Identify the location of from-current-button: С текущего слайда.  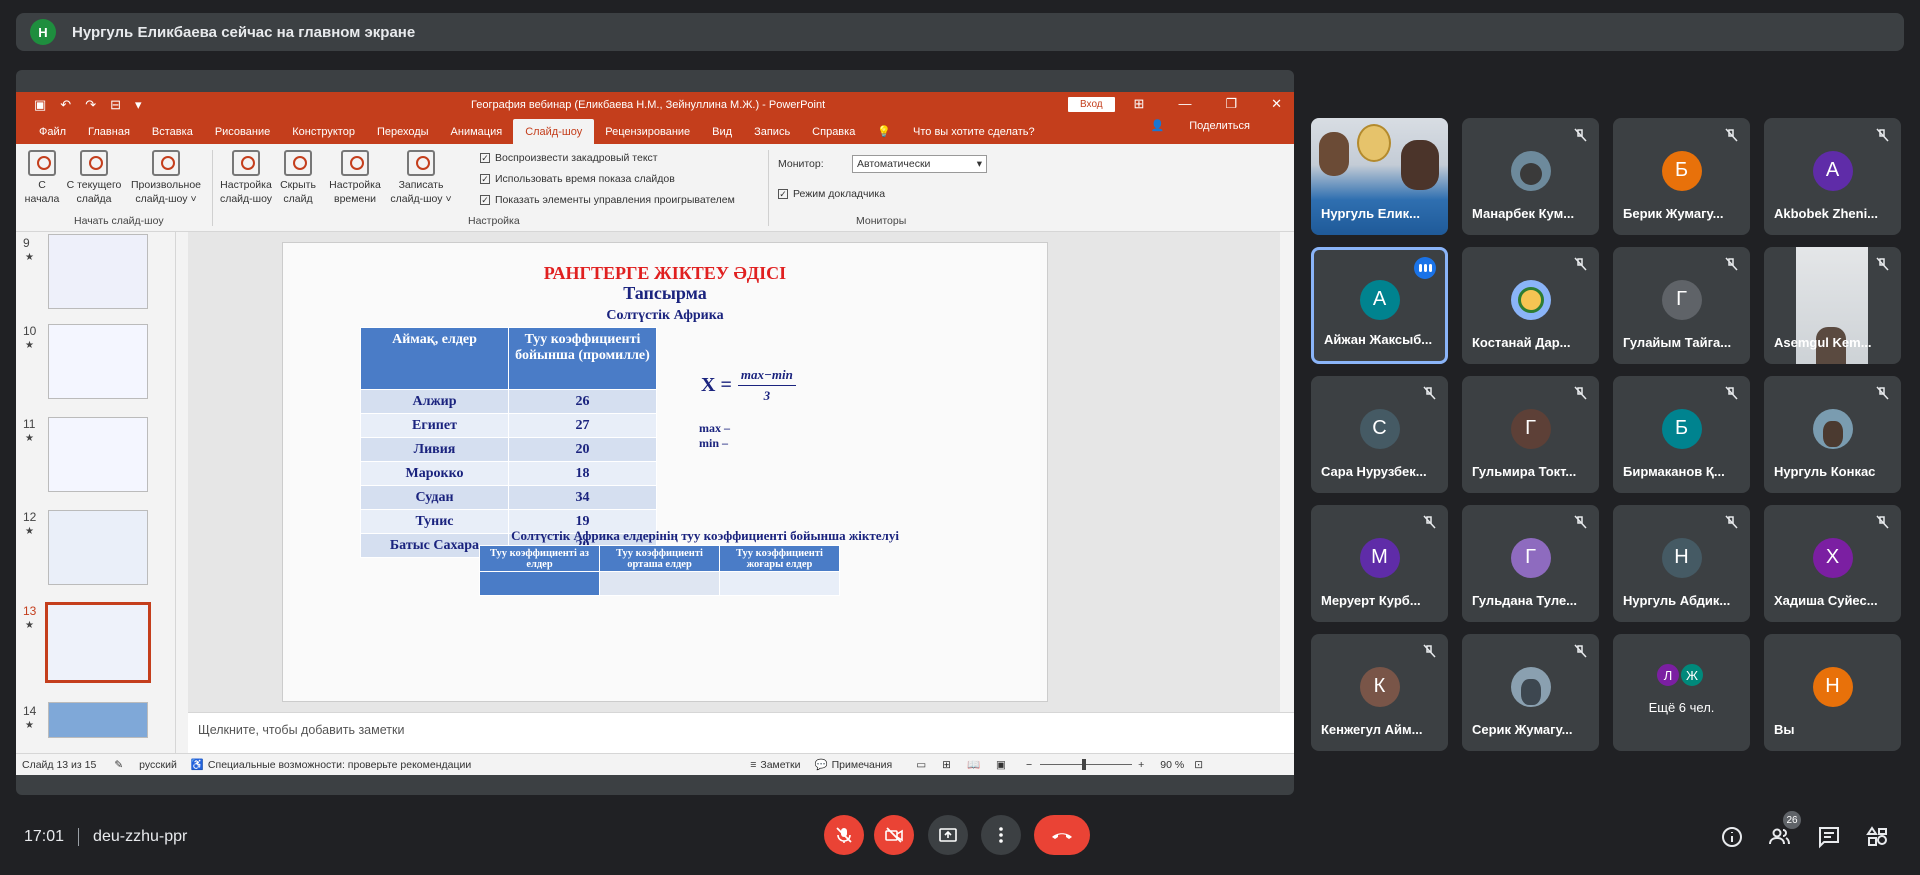
(94, 175).